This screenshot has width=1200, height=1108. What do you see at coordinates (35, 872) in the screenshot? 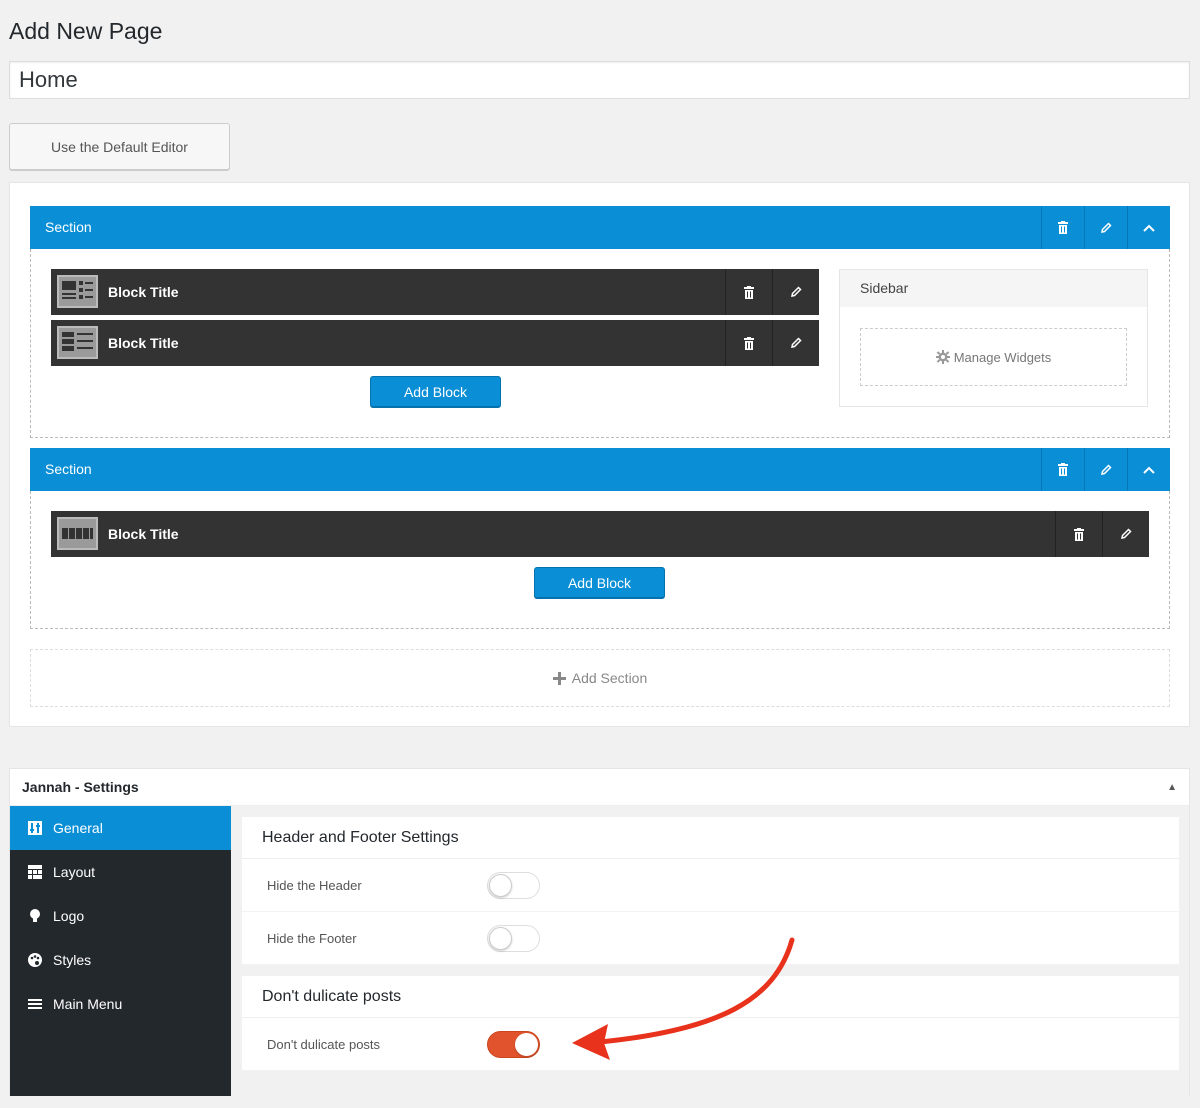
I see `layout-icon` at bounding box center [35, 872].